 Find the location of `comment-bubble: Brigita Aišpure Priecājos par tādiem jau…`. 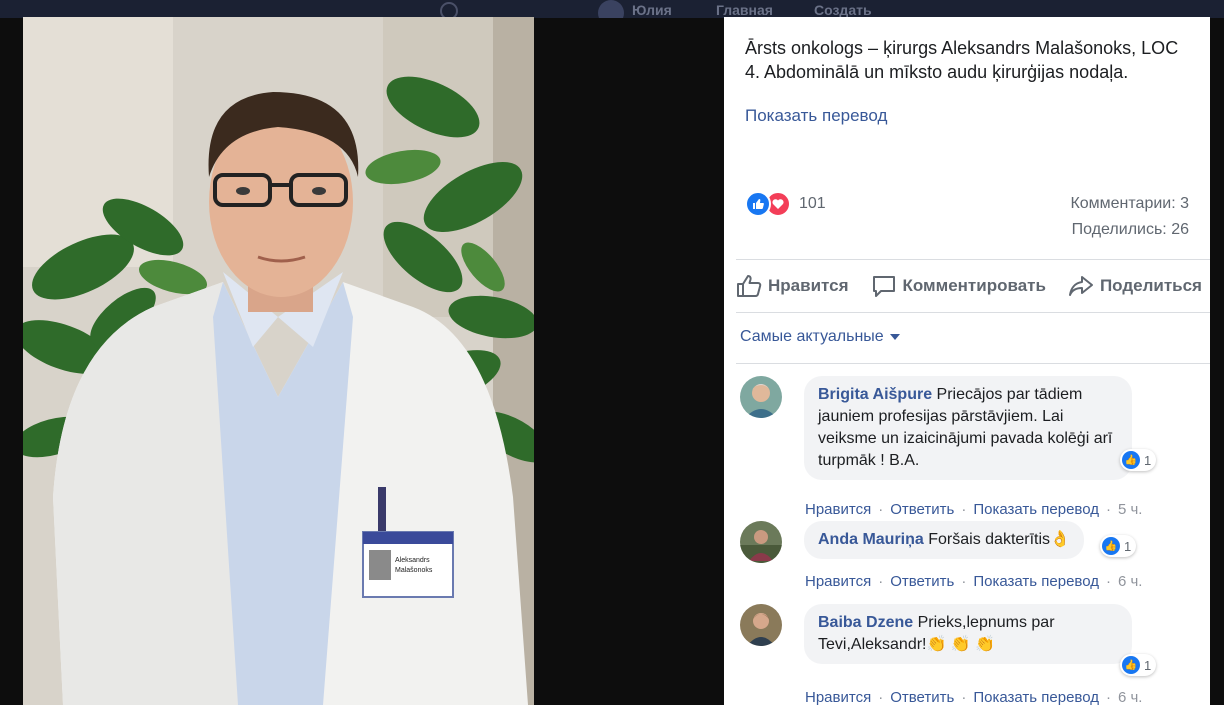

comment-bubble: Brigita Aišpure Priecājos par tādiem jau… is located at coordinates (968, 428).